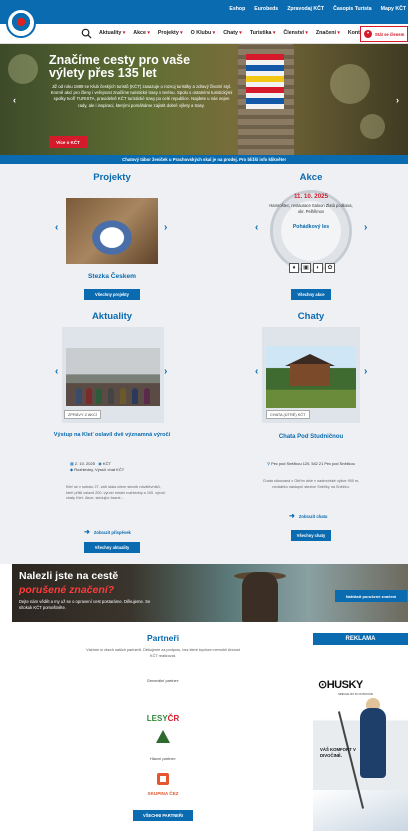 This screenshot has width=408, height=831. What do you see at coordinates (294, 268) in the screenshot?
I see `event-category-icon: ♦` at bounding box center [294, 268].